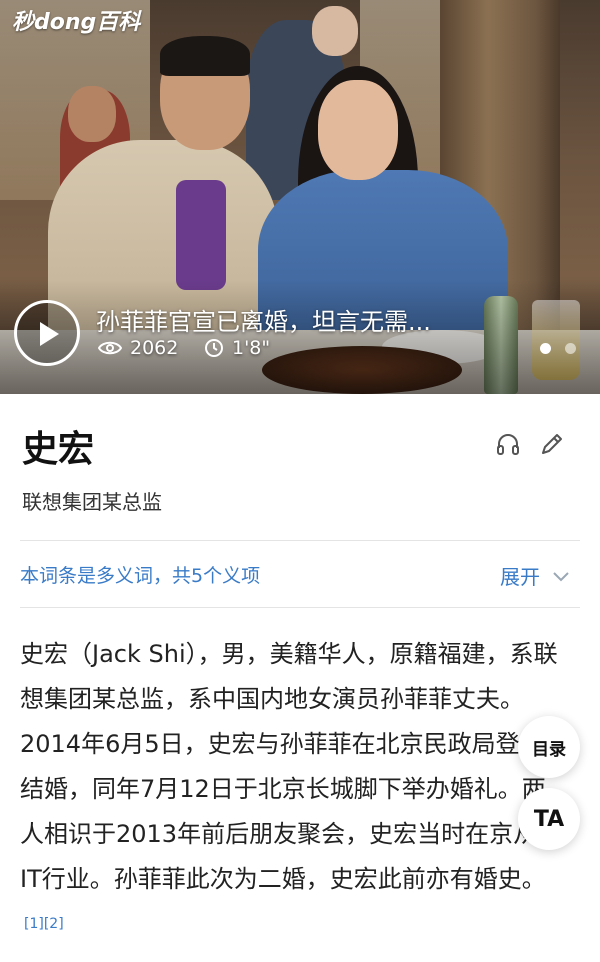  I want to click on expand-button: 展开, so click(535, 575).